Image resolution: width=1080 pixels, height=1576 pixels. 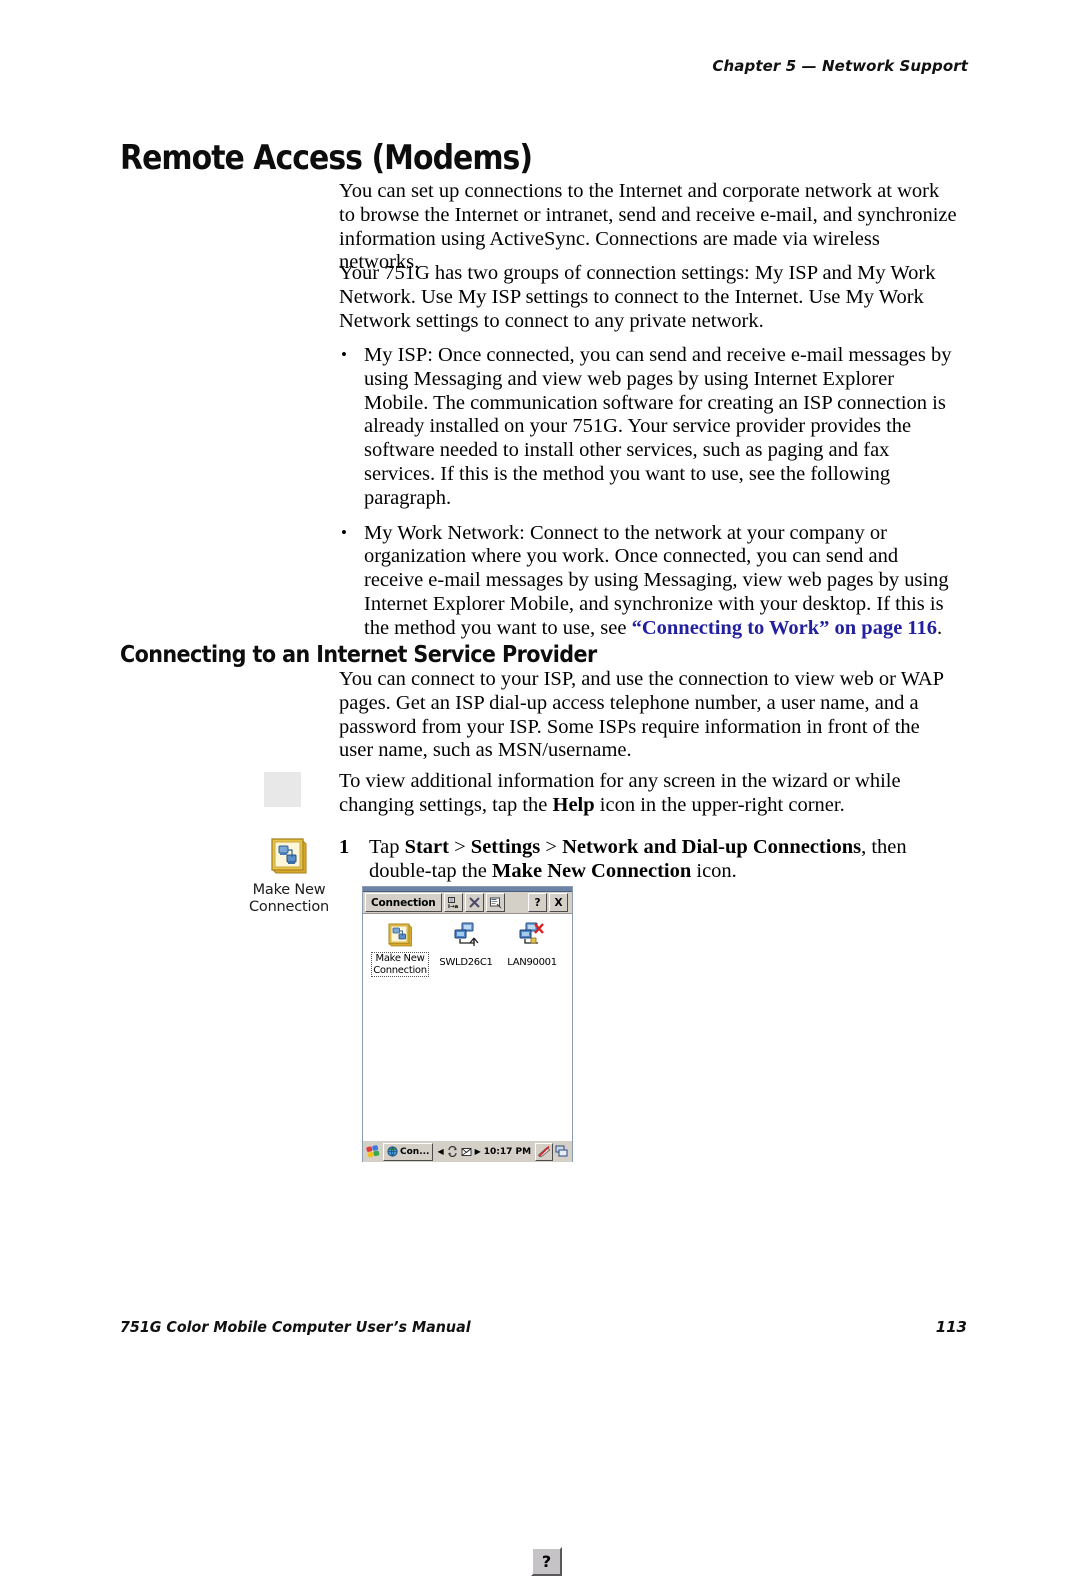 What do you see at coordinates (537, 902) in the screenshot?
I see `help-button: ?` at bounding box center [537, 902].